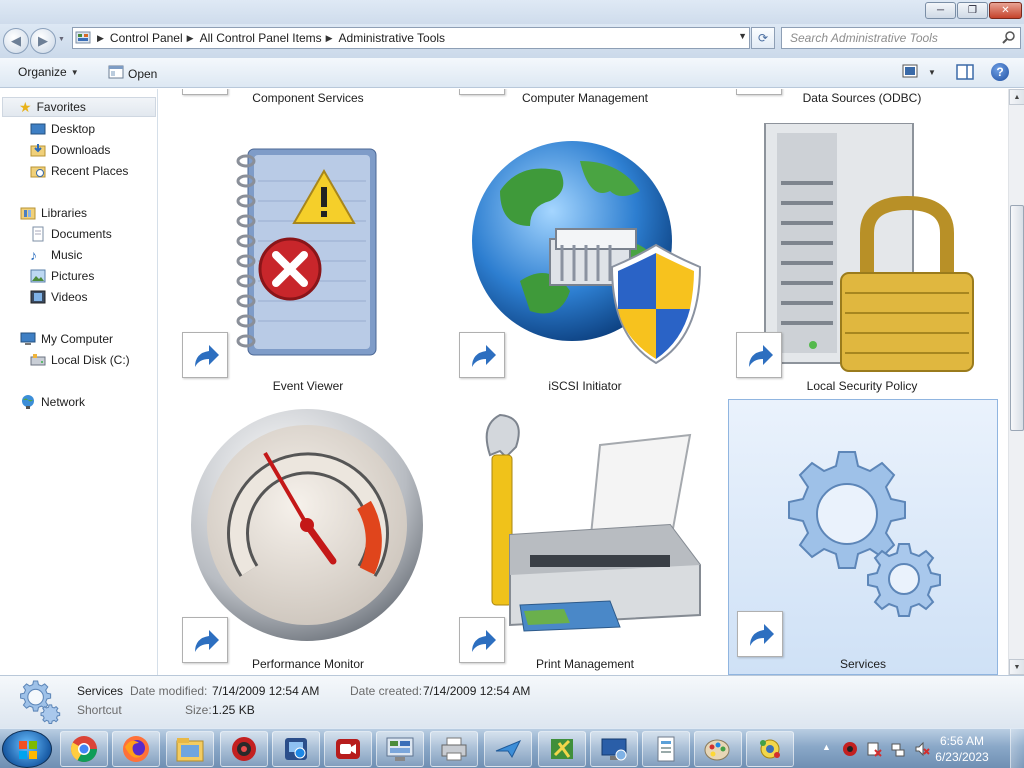 The width and height of the screenshot is (1024, 768). I want to click on recorder-icon, so click(244, 749).